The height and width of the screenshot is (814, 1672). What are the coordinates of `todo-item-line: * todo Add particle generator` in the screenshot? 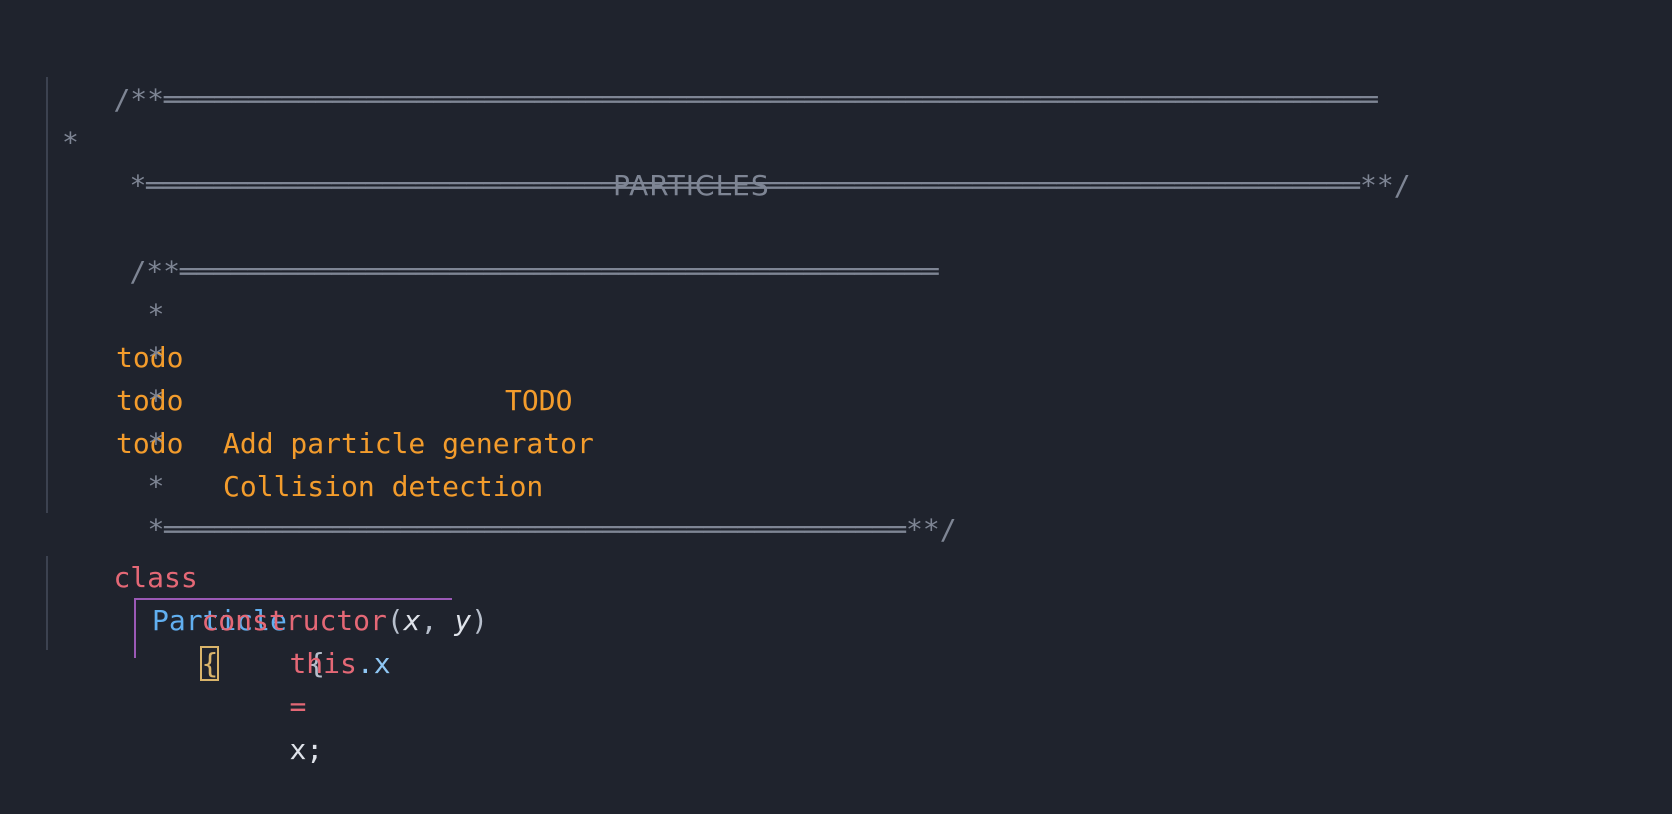 It's located at (337, 376).